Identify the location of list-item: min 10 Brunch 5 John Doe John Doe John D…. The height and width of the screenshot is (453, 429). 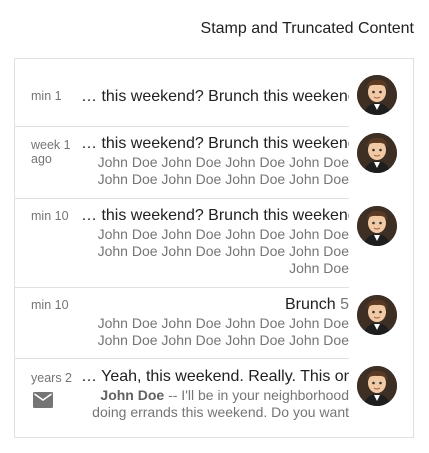
(214, 323).